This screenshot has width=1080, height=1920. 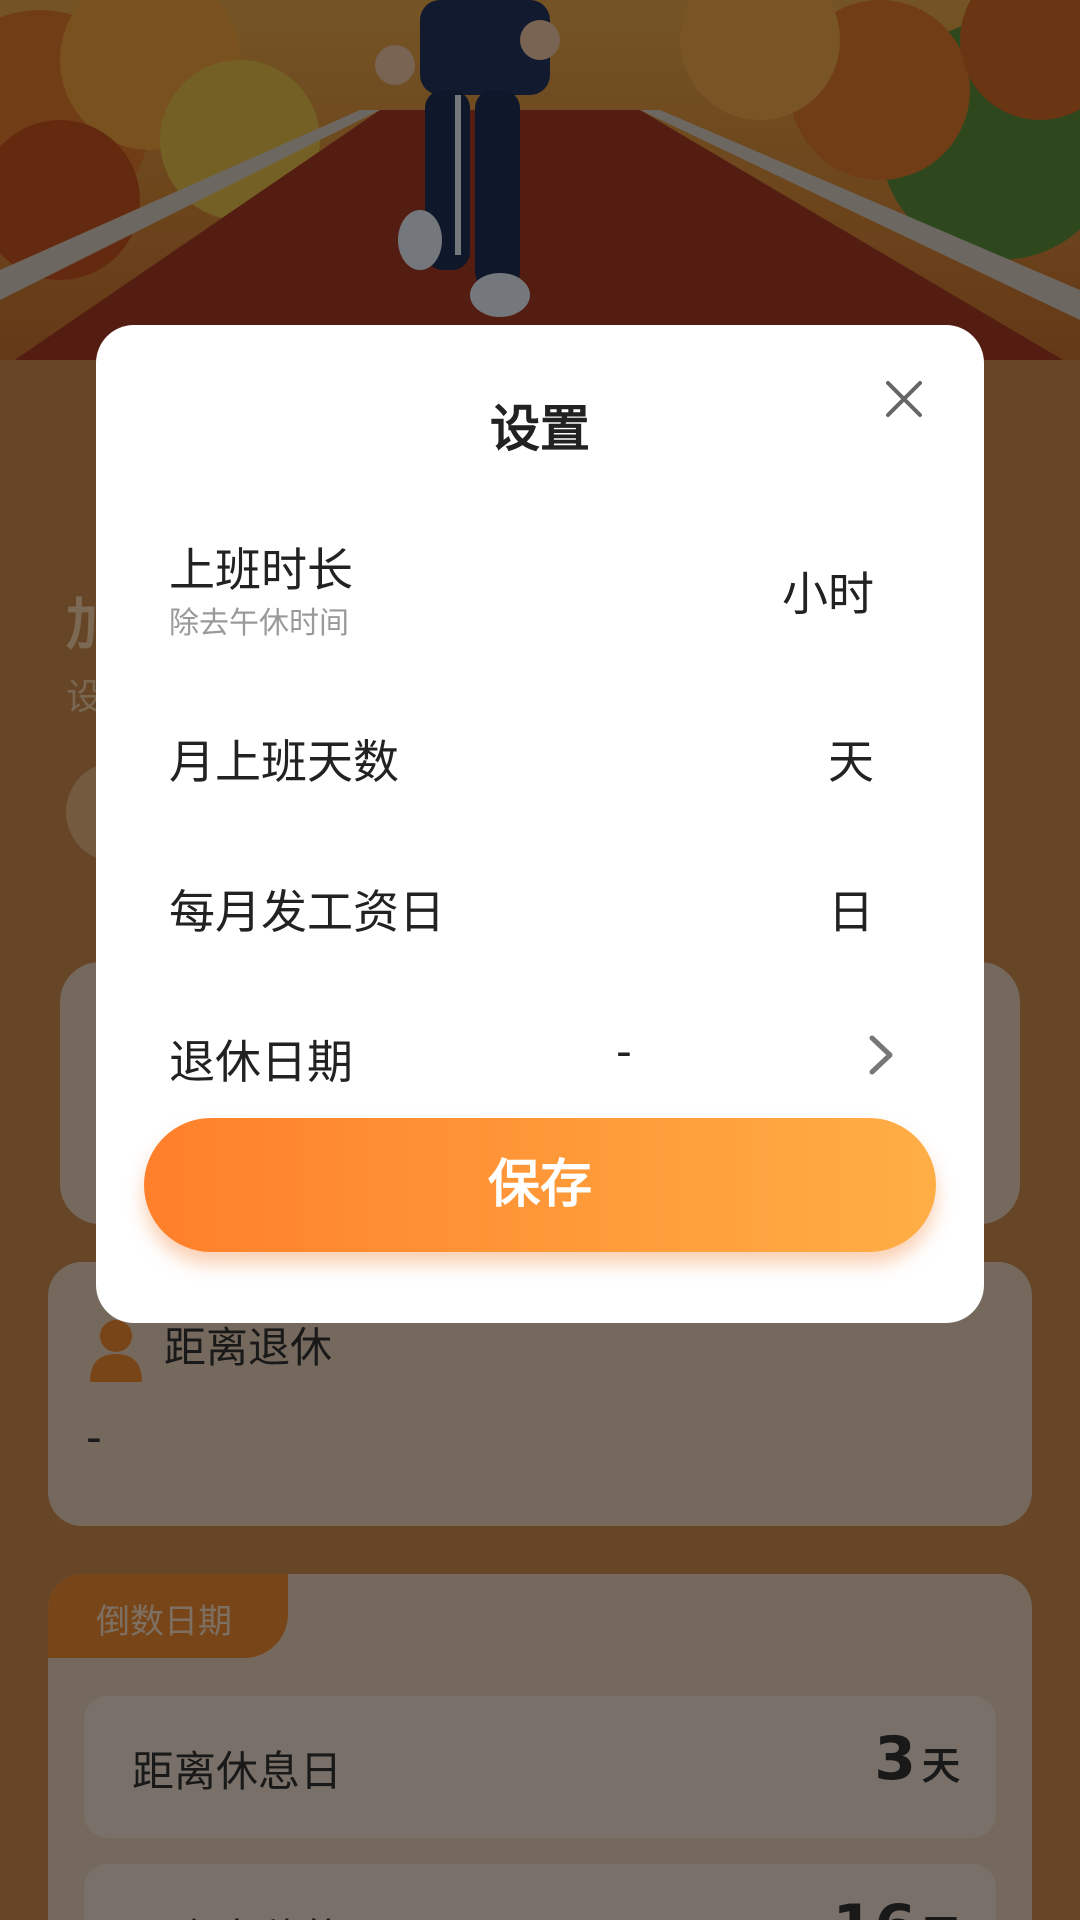 I want to click on payday-label: 每月发工资日, so click(x=307, y=912).